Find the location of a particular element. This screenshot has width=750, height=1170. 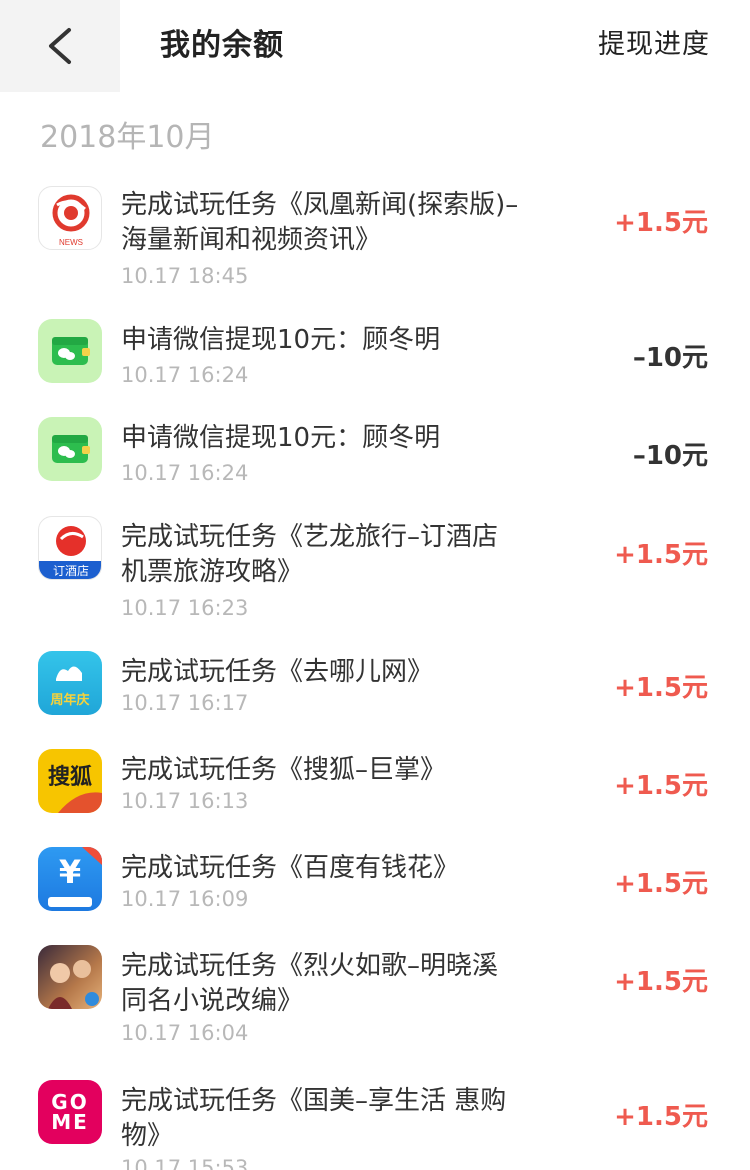

transaction-desc: 完成试玩任务《去哪儿网》 is located at coordinates (277, 672).